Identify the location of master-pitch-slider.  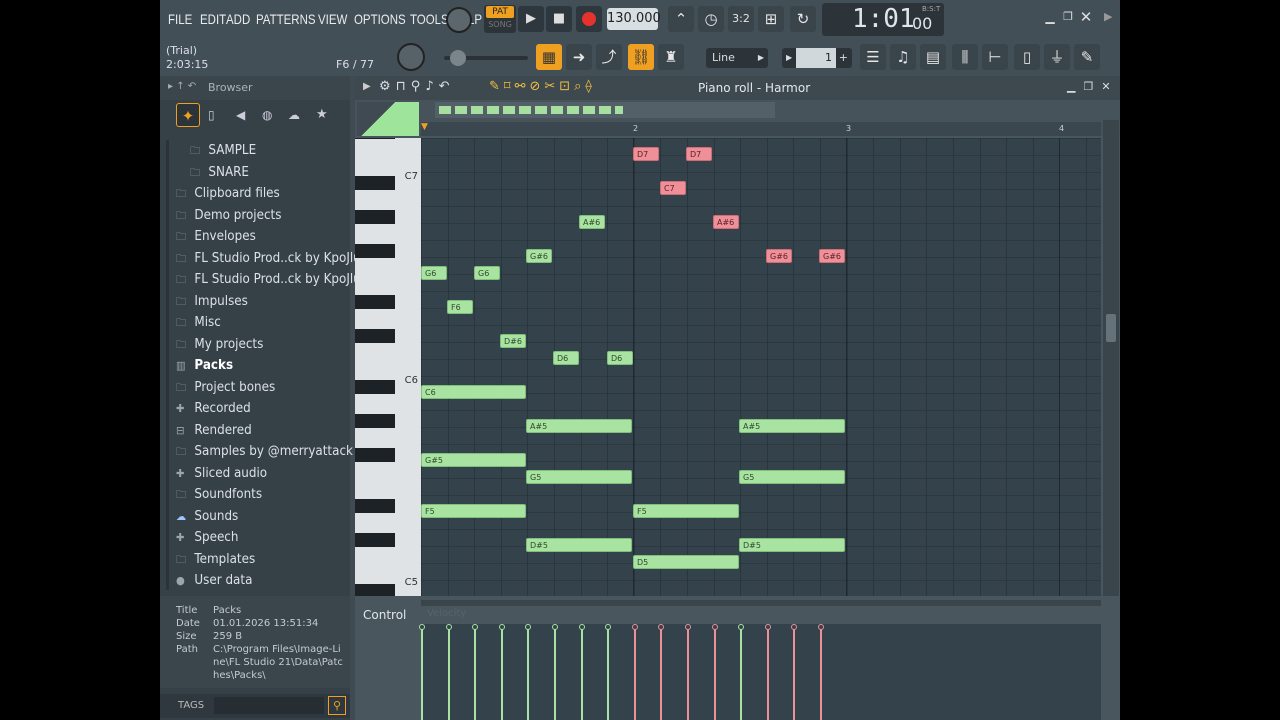
(486, 58).